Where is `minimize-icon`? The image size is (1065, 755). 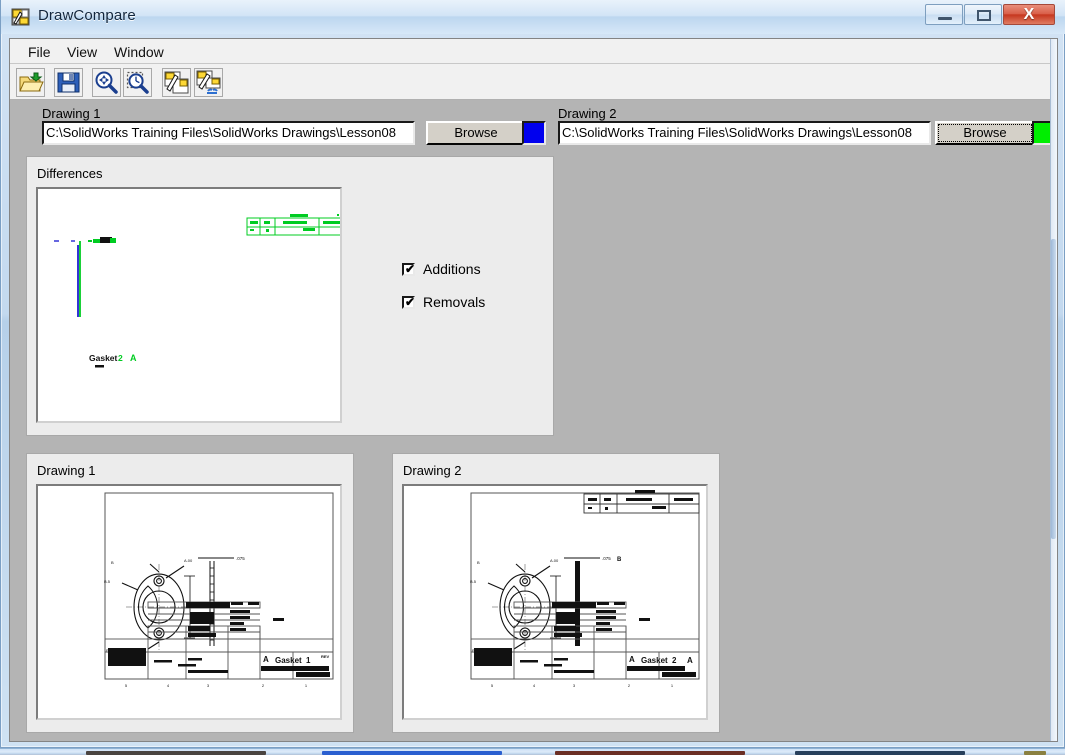 minimize-icon is located at coordinates (945, 18).